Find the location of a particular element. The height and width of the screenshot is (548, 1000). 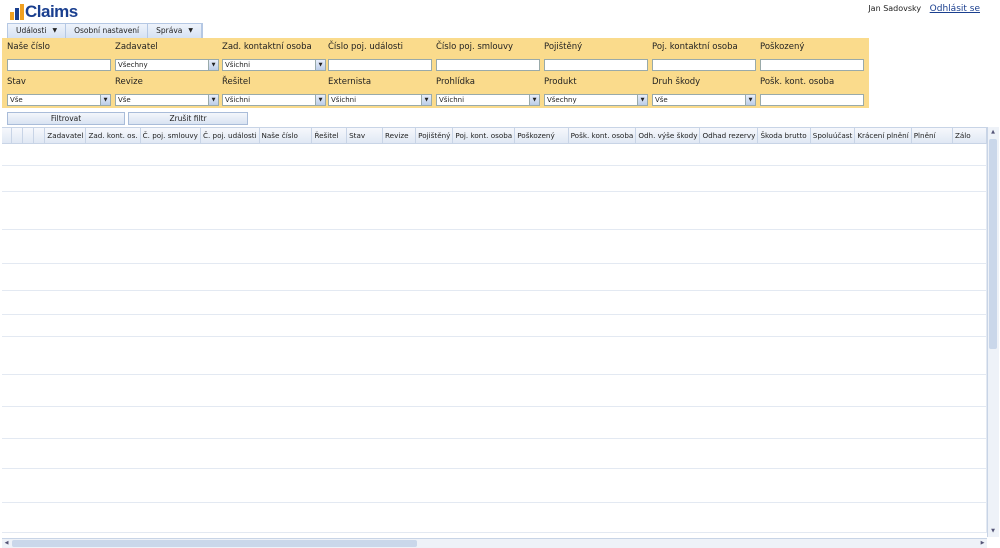

arrow-right-icon: ▶ is located at coordinates (982, 543).